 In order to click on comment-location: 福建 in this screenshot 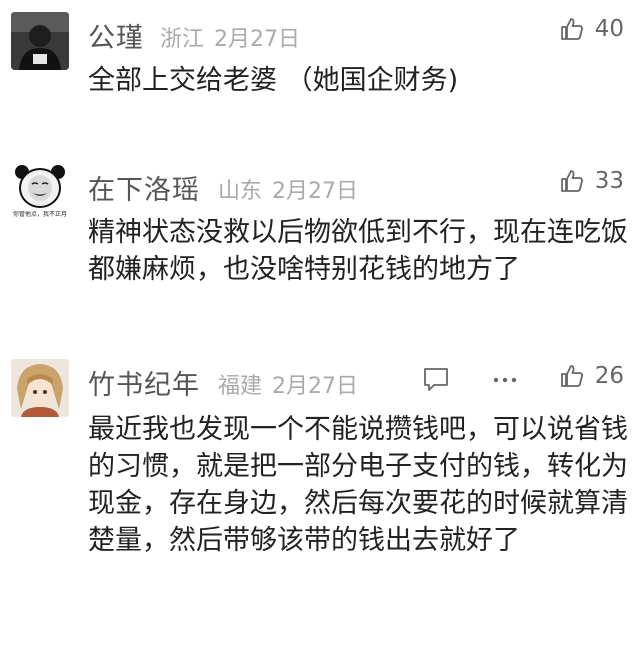, I will do `click(240, 386)`.